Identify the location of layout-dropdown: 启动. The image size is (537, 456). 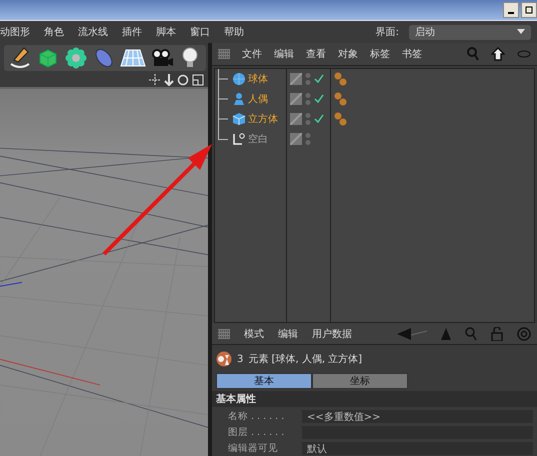
(470, 32).